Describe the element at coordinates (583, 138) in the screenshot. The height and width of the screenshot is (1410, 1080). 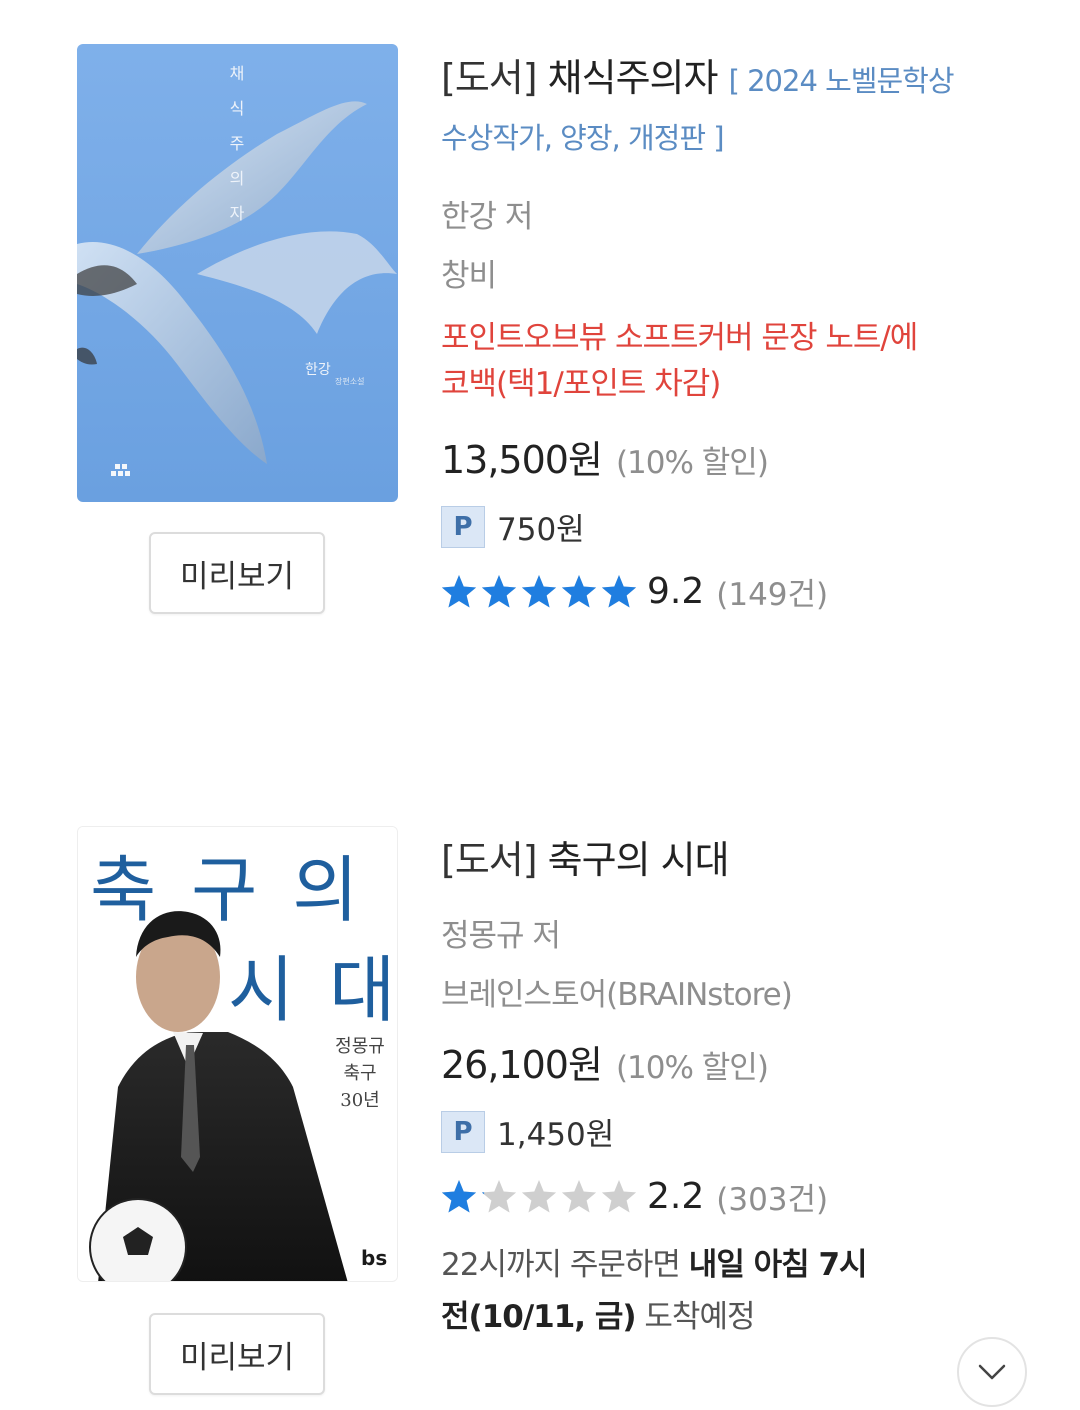
I see `product-subtitle-cont: 수상작가, 양장, 개정판 ]` at that location.